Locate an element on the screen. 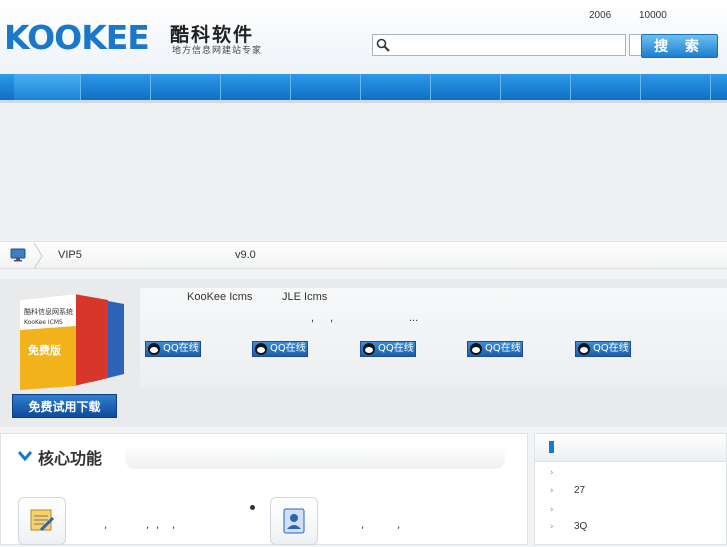 The image size is (727, 547). address-book-icon is located at coordinates (294, 521).